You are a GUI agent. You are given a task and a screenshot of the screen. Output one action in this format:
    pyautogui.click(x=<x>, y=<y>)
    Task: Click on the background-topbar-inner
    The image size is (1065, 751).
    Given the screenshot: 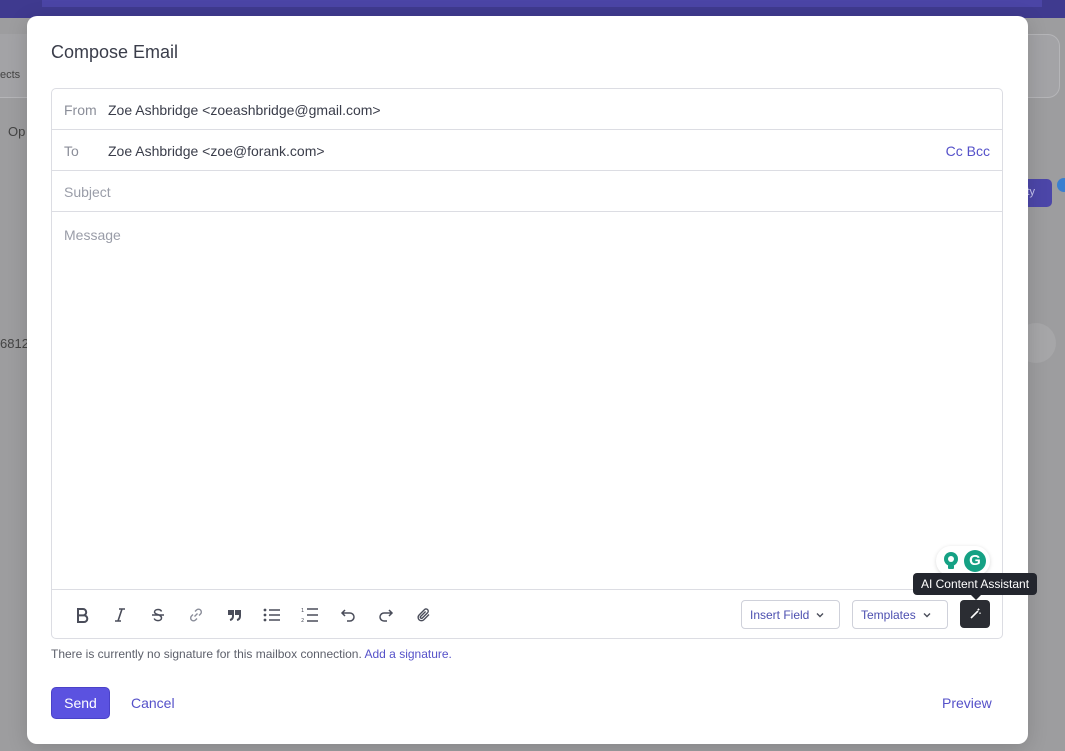 What is the action you would take?
    pyautogui.click(x=542, y=3)
    